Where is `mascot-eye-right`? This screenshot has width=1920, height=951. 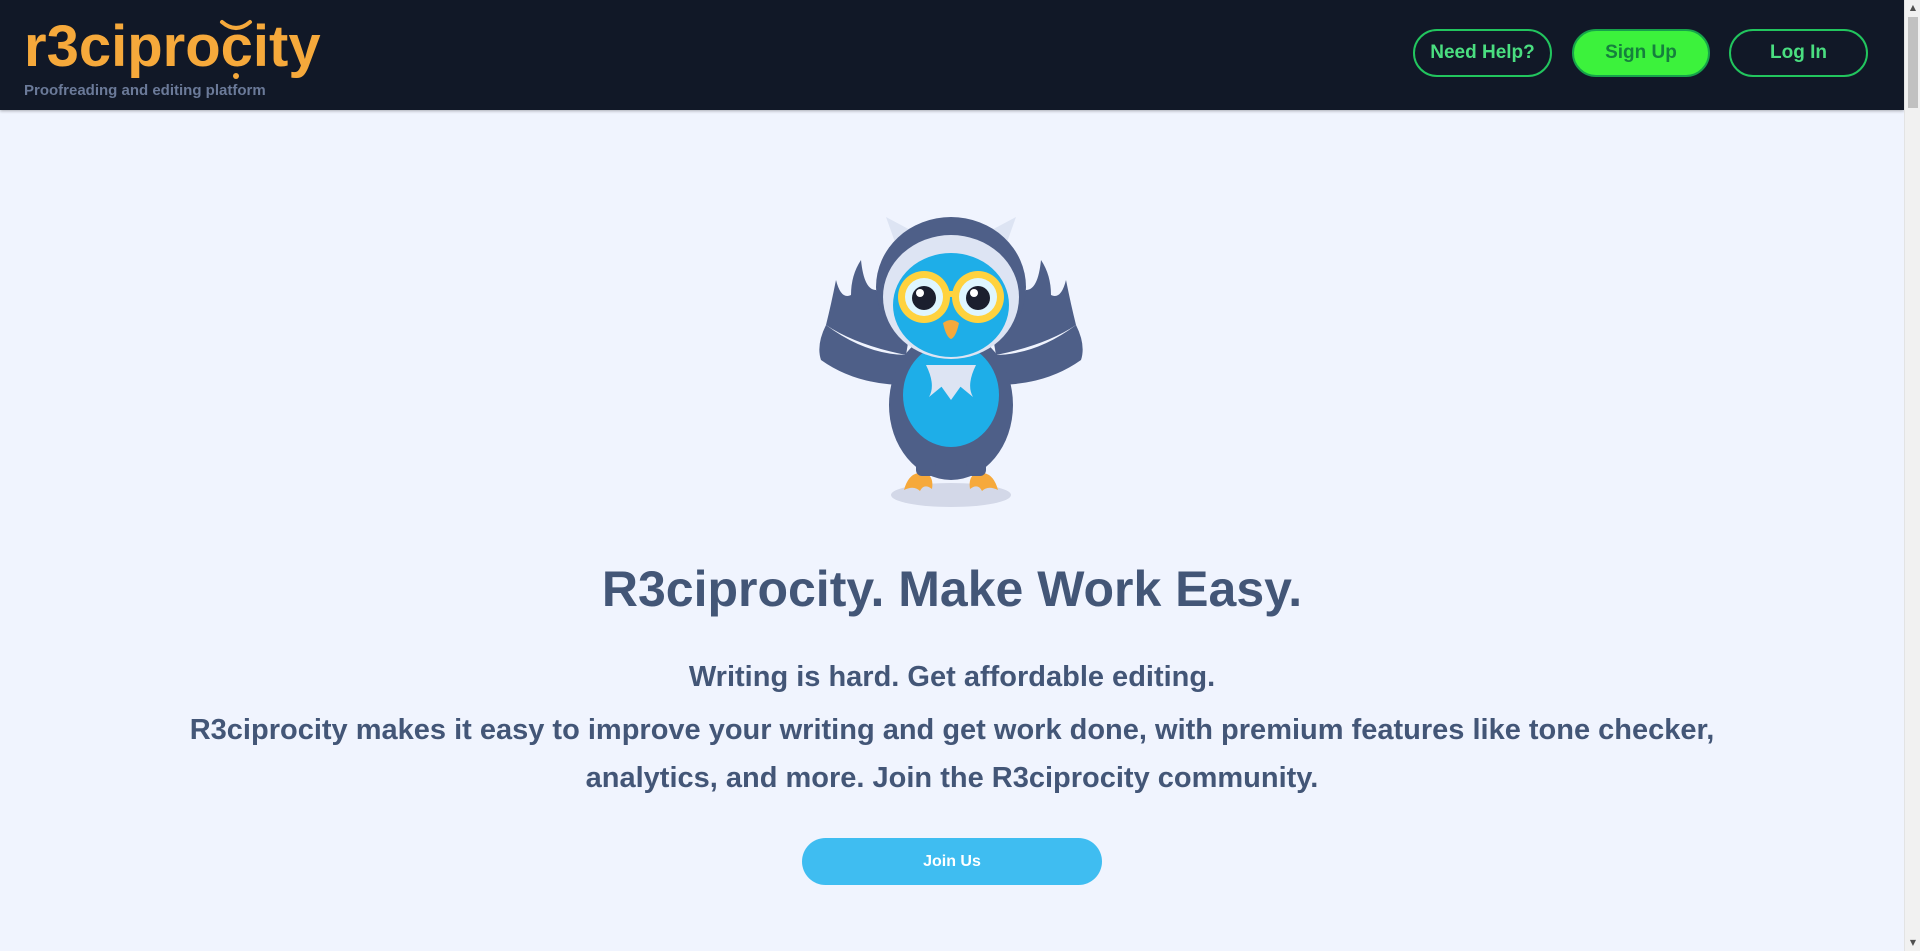 mascot-eye-right is located at coordinates (978, 298).